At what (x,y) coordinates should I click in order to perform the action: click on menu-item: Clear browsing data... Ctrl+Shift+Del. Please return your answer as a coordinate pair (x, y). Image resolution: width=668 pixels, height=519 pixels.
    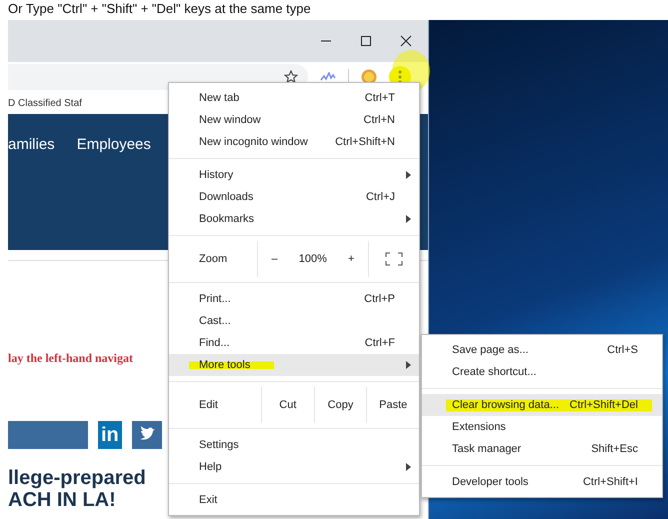
    Looking at the image, I should click on (542, 405).